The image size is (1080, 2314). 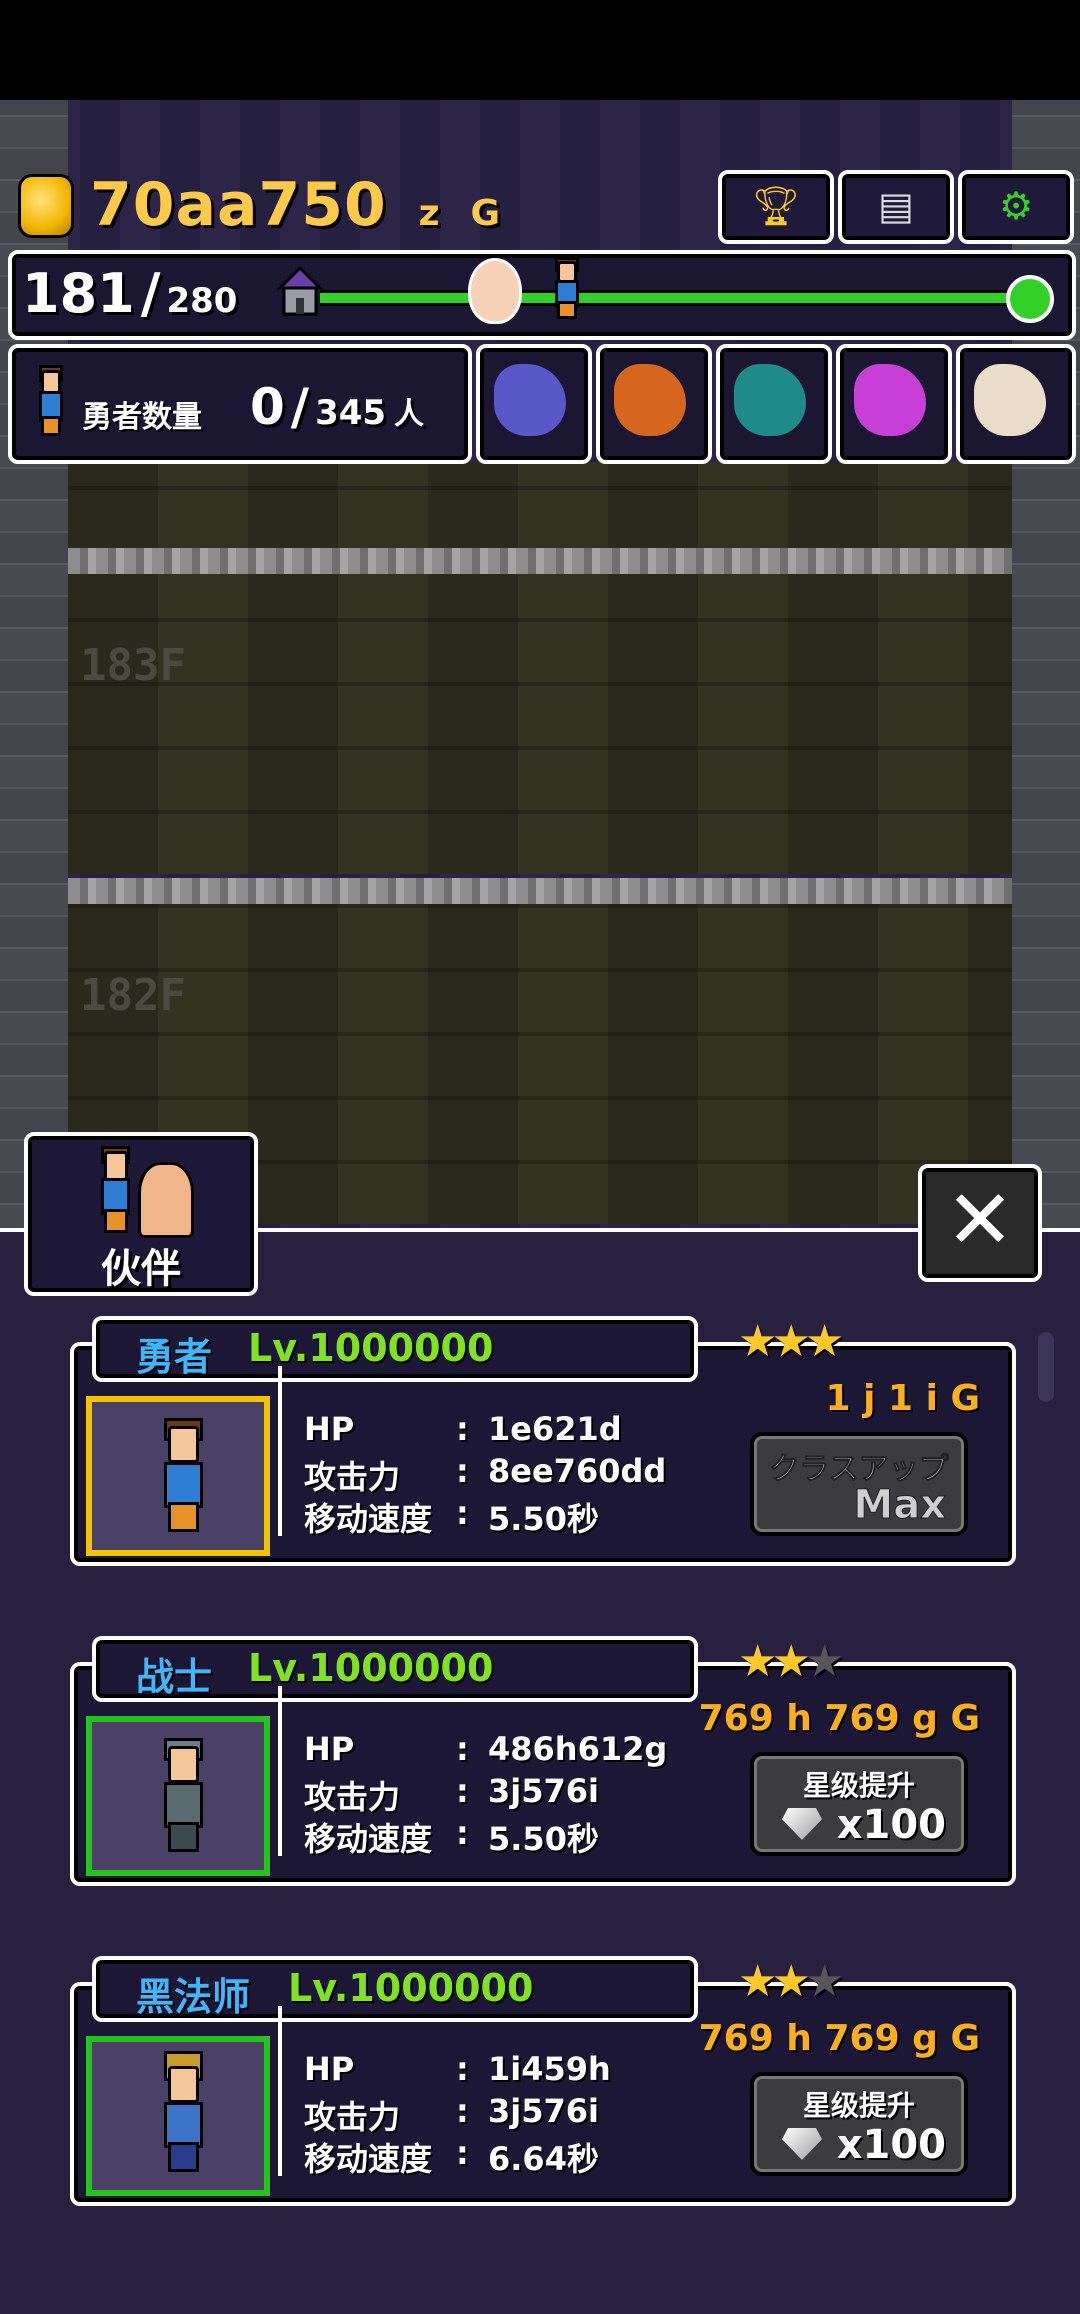 I want to click on class-up-status: Max, so click(x=900, y=1505).